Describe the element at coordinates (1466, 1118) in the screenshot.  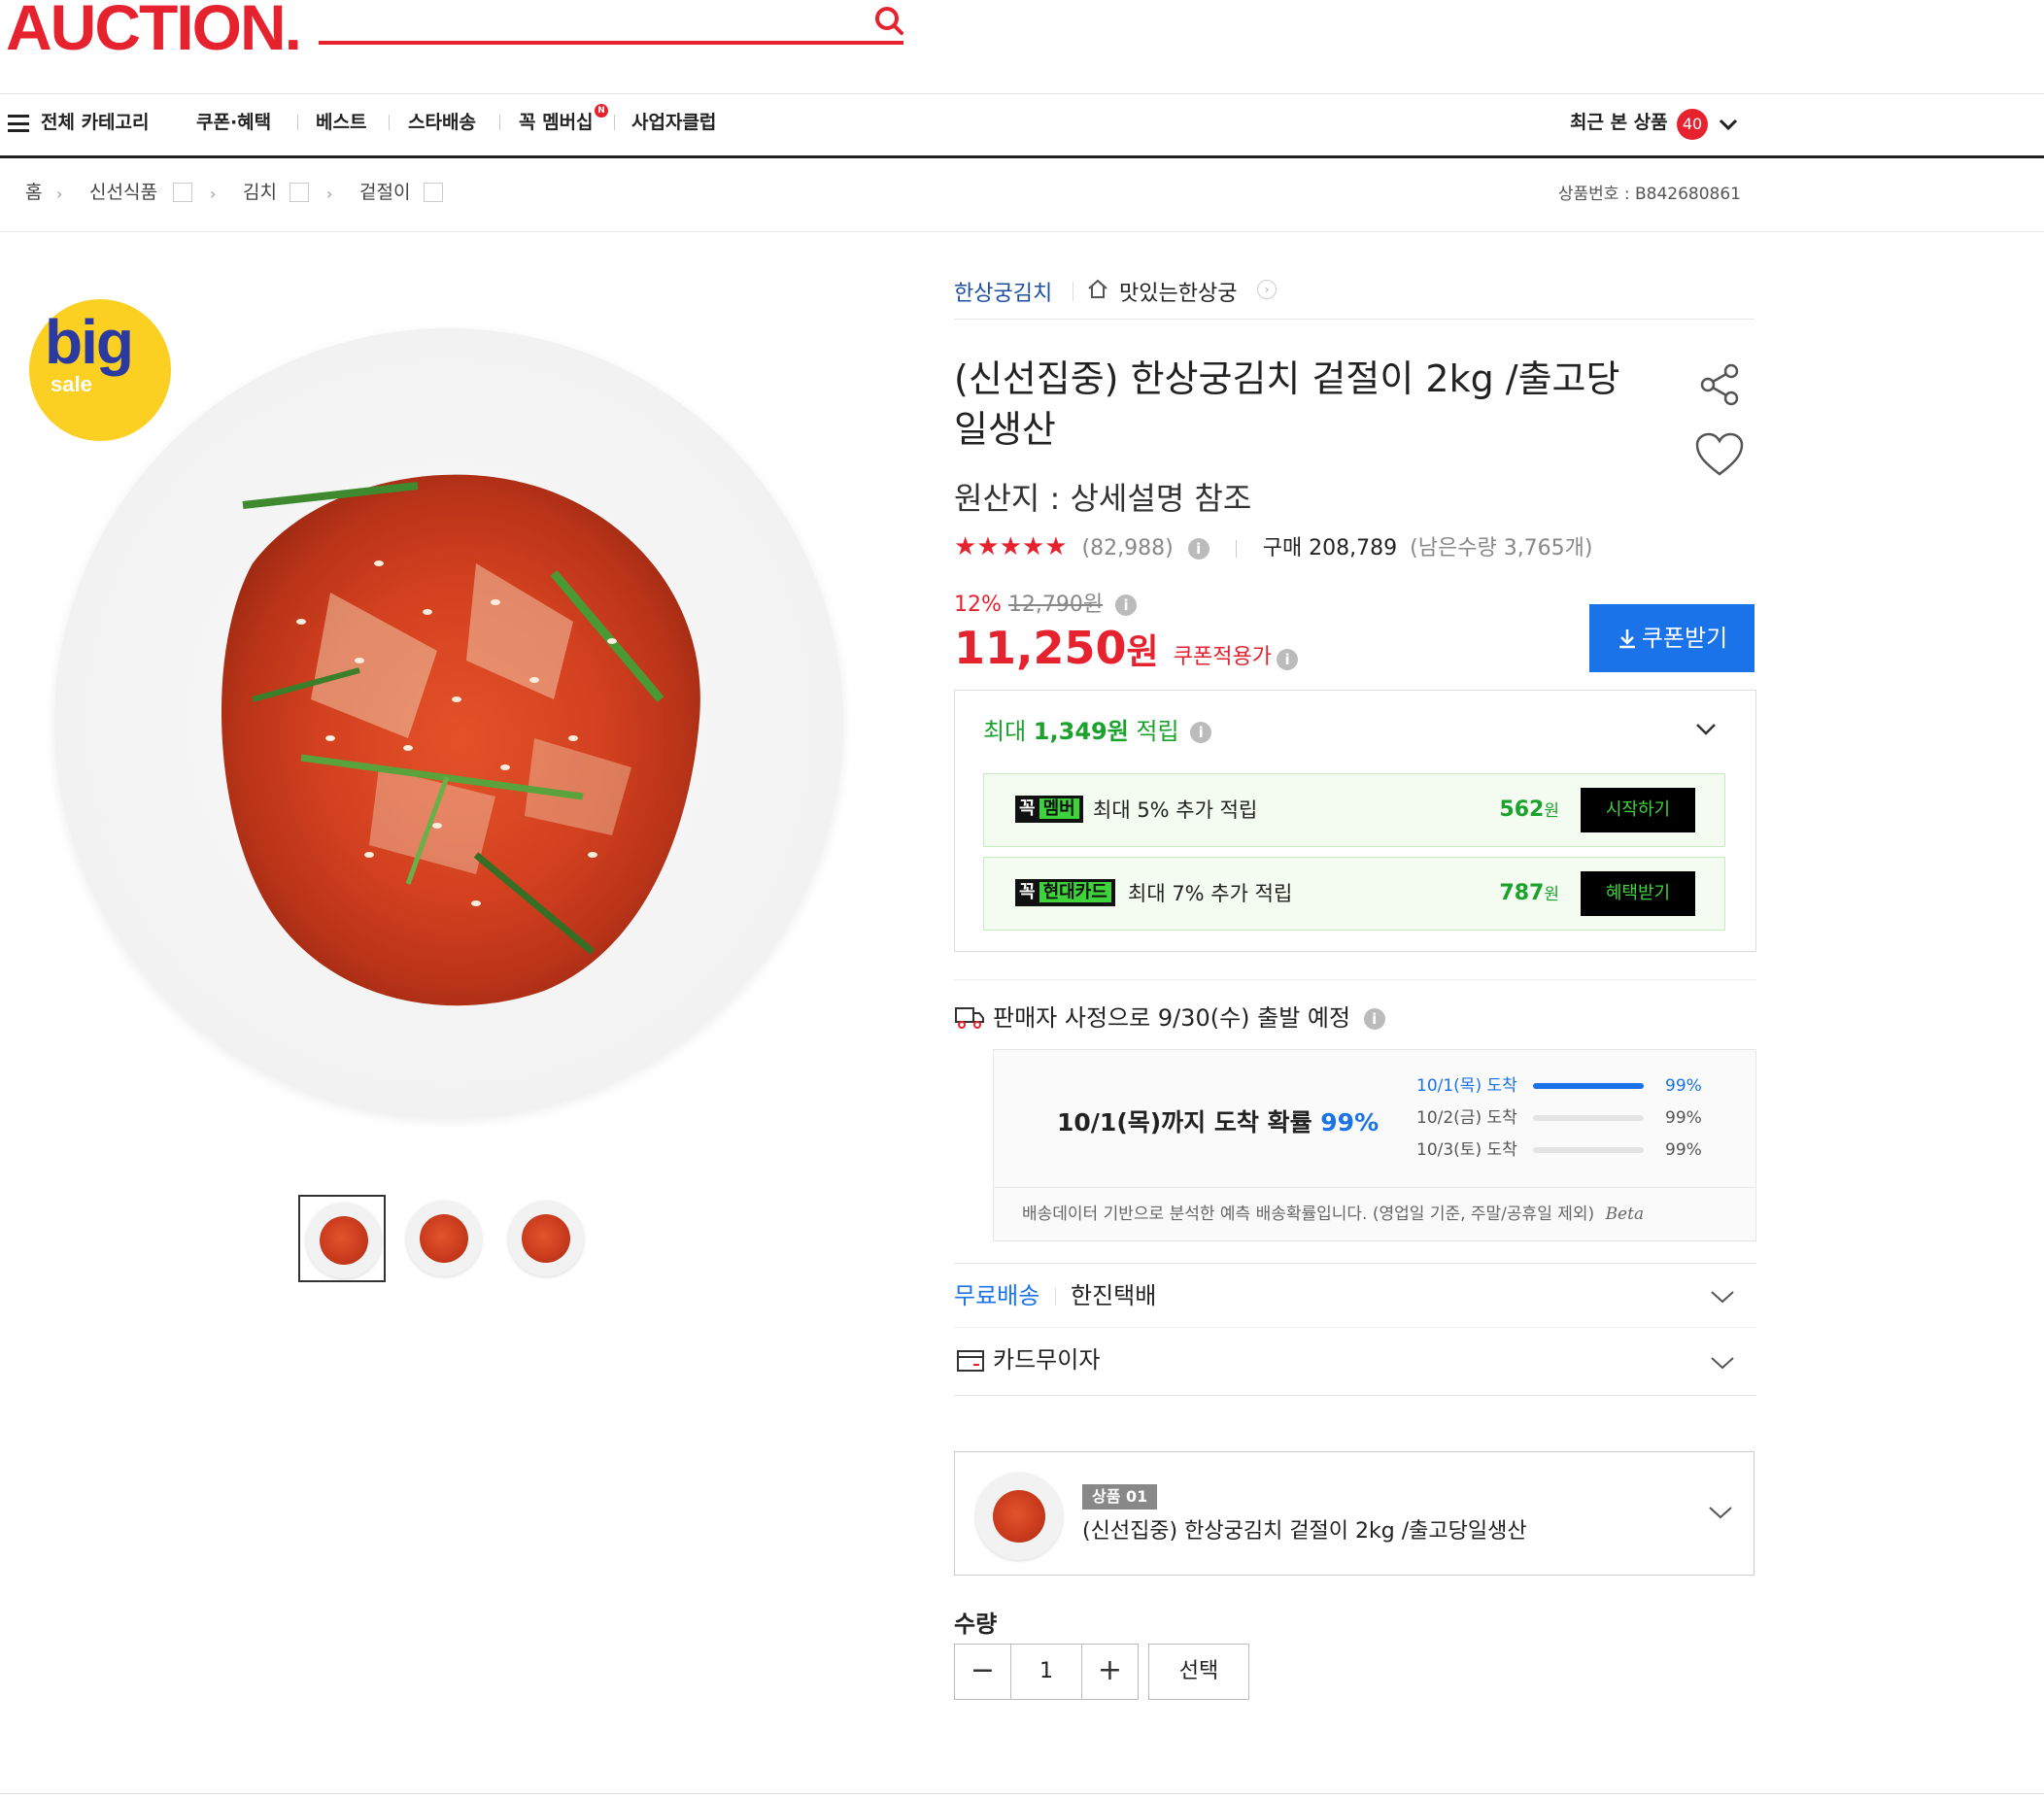
I see `delivery-date-label: 10/2(금) 도착` at that location.